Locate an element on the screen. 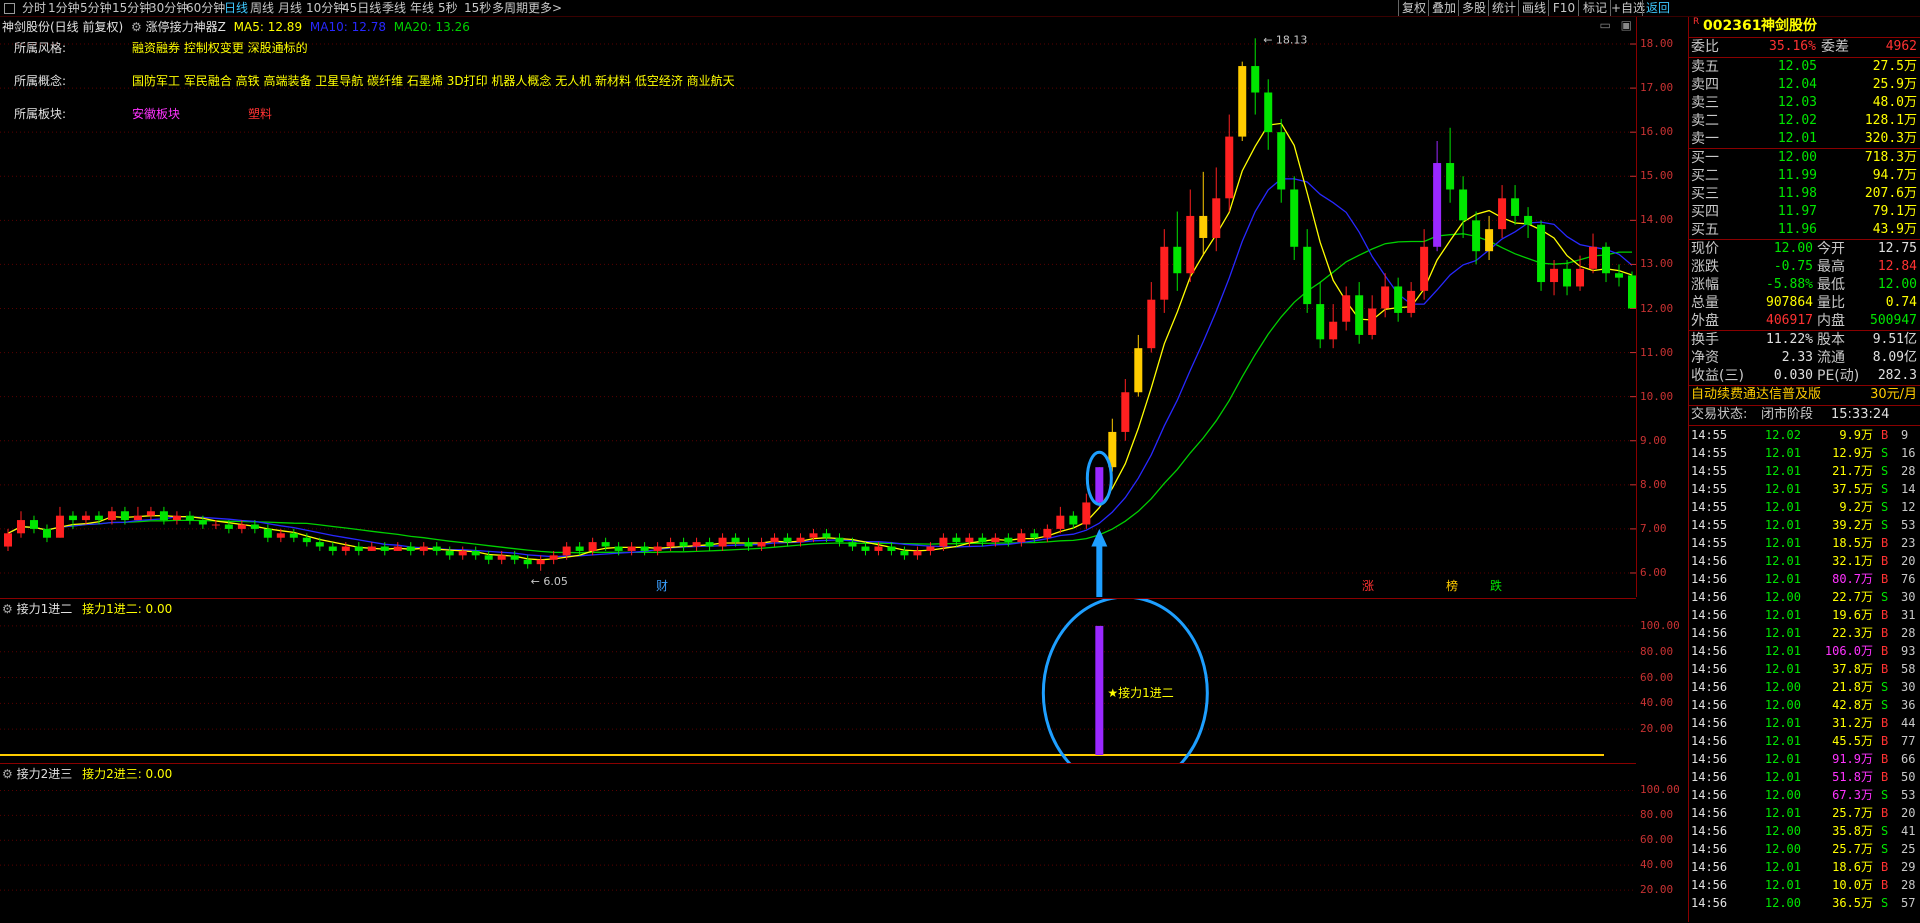  price-tick-label: 16.00 is located at coordinates (1657, 132).